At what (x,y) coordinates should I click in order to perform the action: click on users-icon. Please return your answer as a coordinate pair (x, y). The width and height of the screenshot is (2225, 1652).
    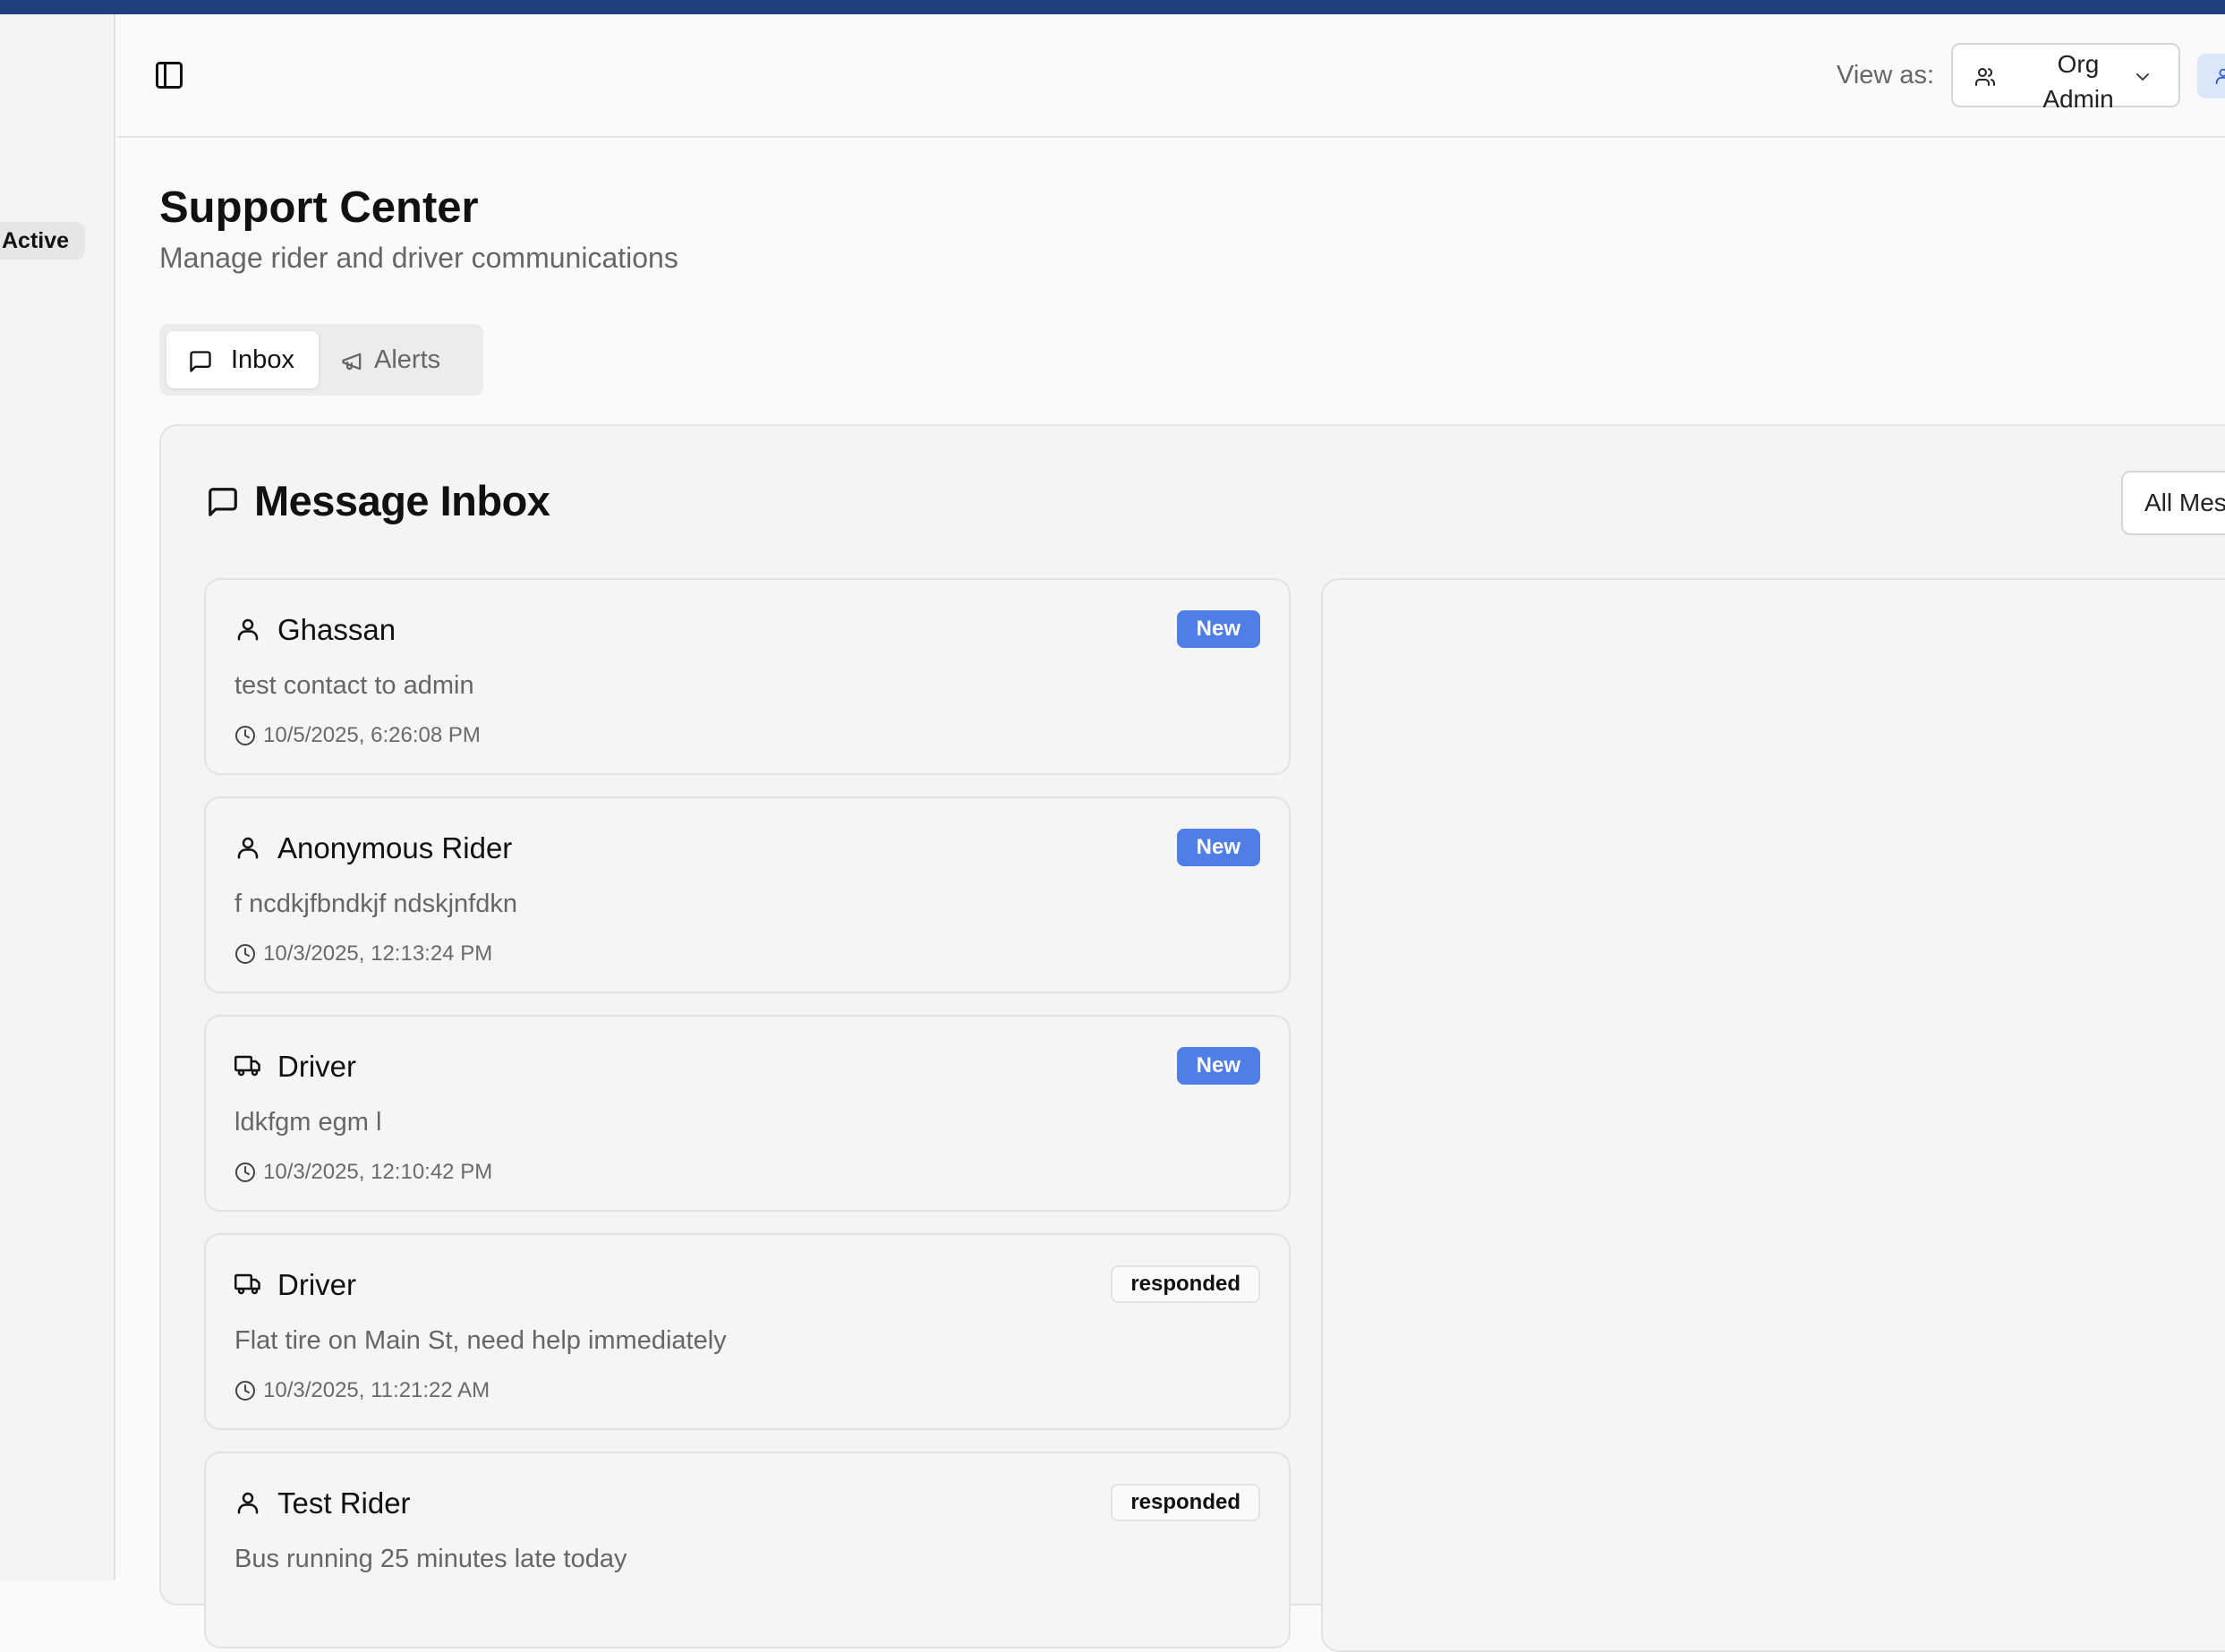
    Looking at the image, I should click on (1985, 77).